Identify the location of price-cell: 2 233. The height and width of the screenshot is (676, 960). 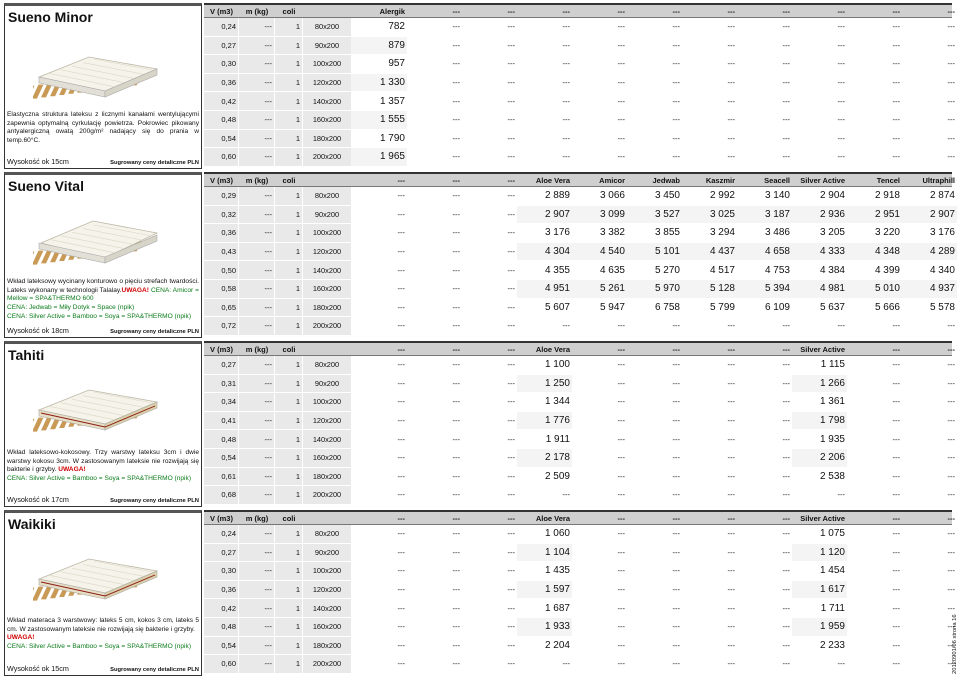
(832, 645).